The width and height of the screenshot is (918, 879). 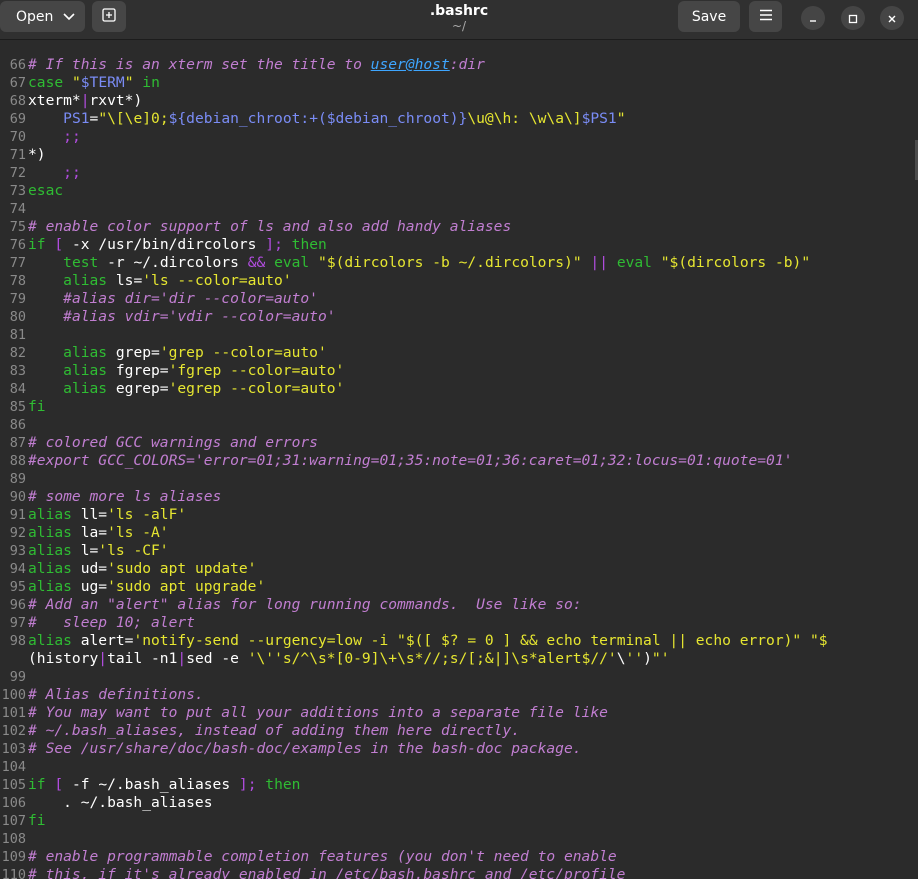 I want to click on code-line: 81, so click(x=459, y=335).